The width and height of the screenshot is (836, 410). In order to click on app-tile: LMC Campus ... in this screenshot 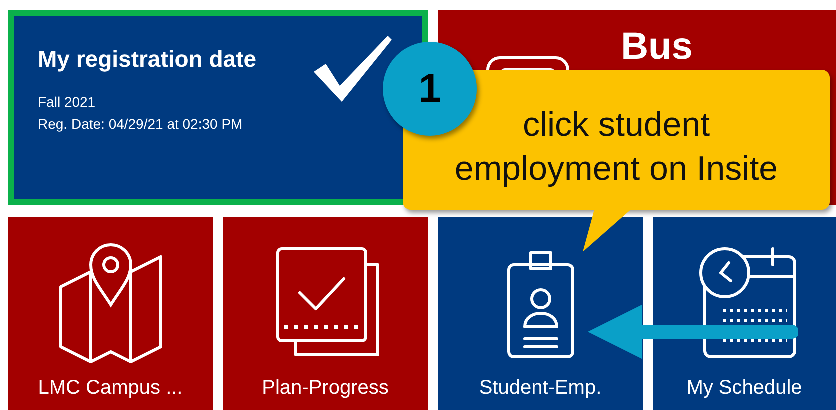, I will do `click(110, 313)`.